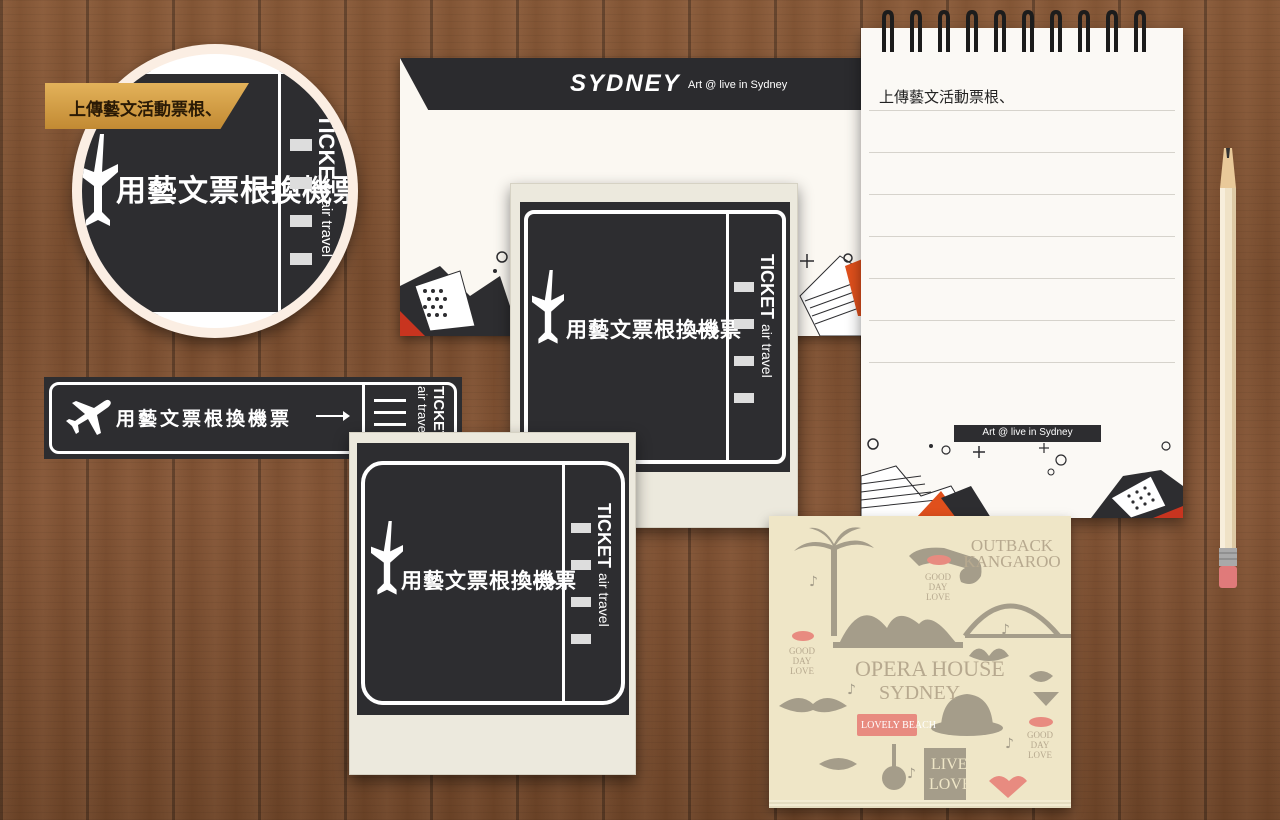 This screenshot has height=820, width=1280. What do you see at coordinates (920, 804) in the screenshot?
I see `sticky-pad-edge` at bounding box center [920, 804].